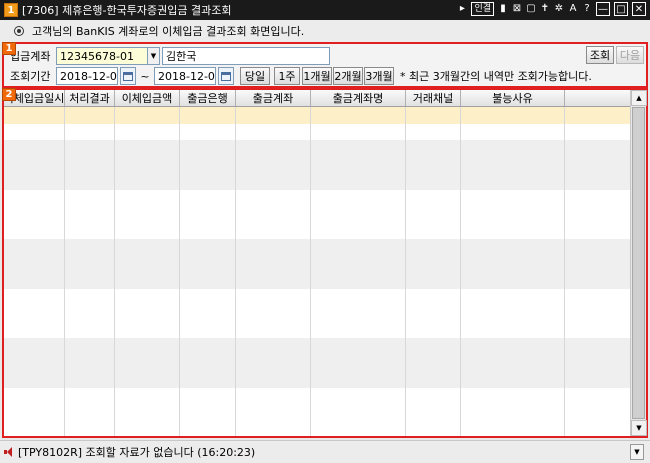 This screenshot has width=650, height=463. I want to click on quick-1week-button: 1주, so click(287, 76).